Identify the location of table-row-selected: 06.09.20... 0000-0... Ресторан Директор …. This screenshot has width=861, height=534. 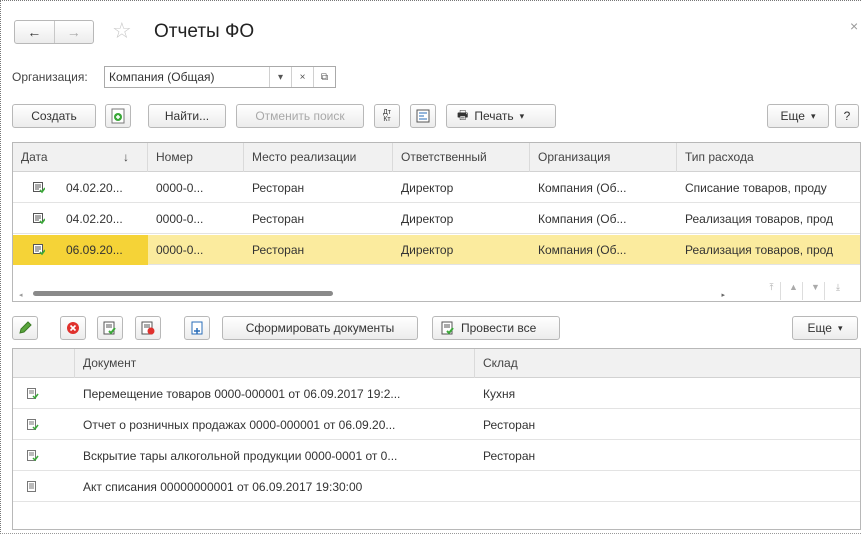
(436, 250).